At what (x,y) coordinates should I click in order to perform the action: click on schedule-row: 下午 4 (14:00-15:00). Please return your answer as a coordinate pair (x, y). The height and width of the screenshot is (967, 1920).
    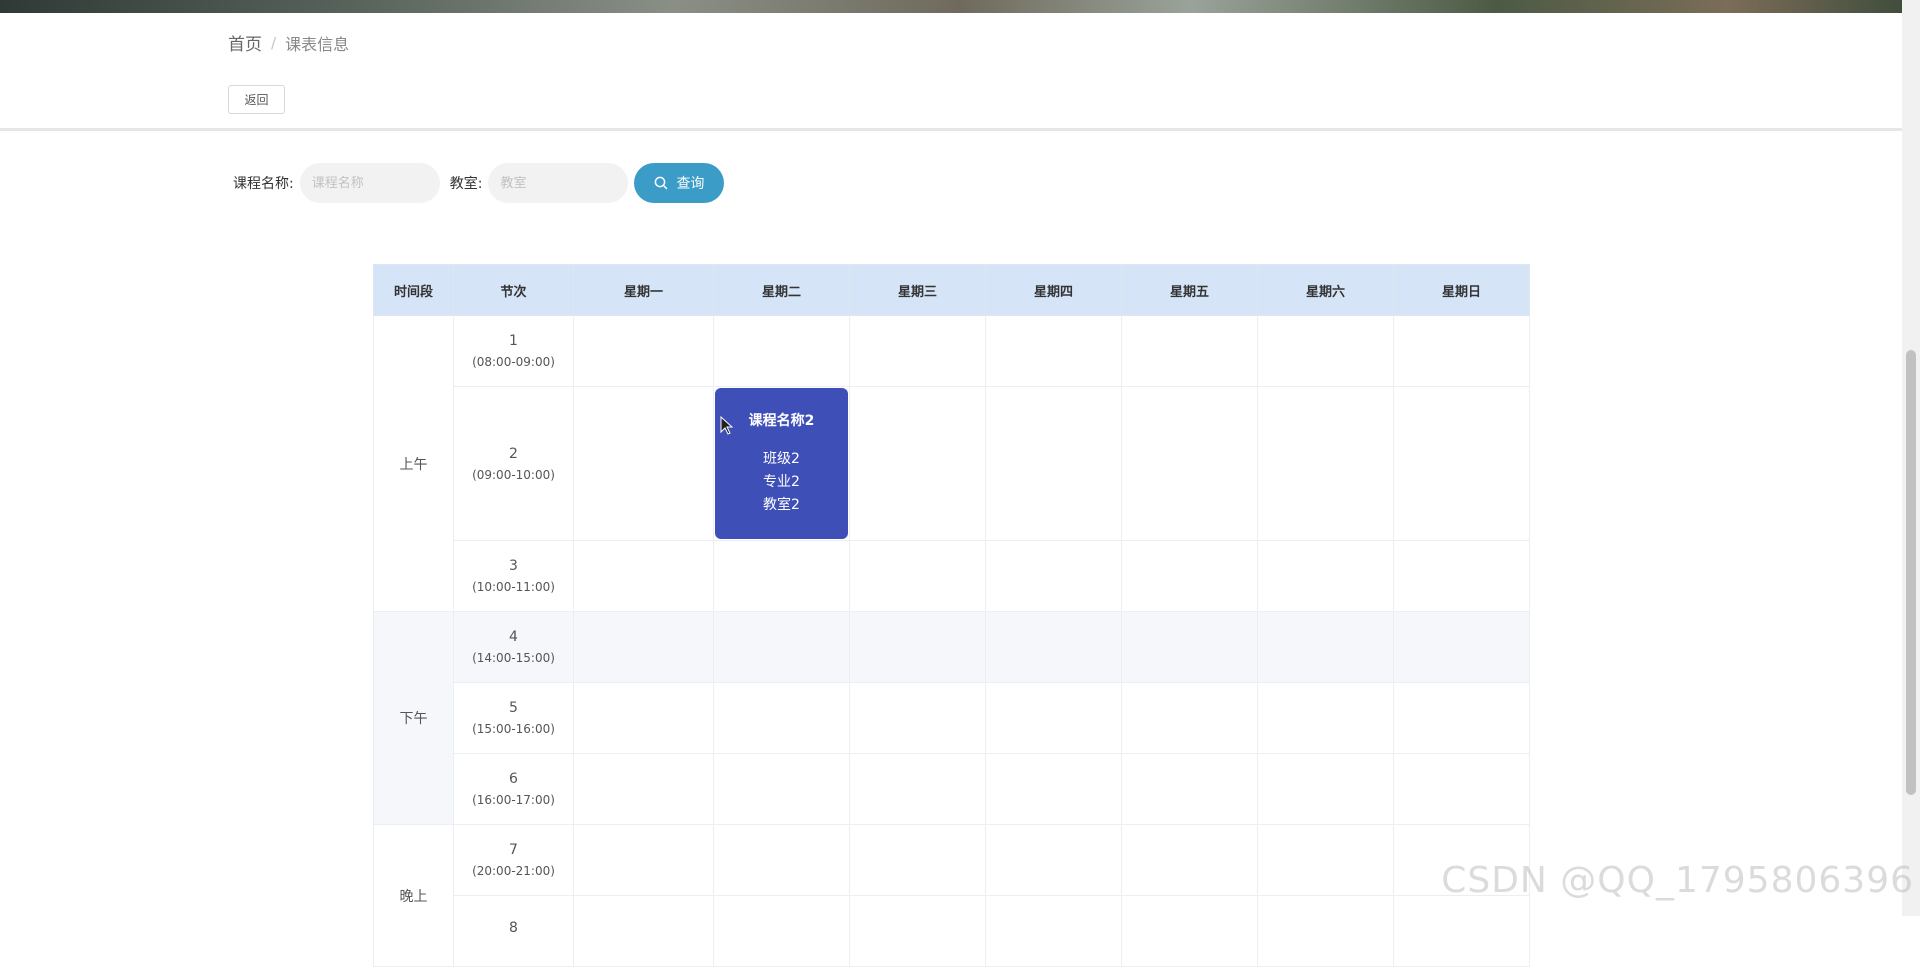
    Looking at the image, I should click on (951, 718).